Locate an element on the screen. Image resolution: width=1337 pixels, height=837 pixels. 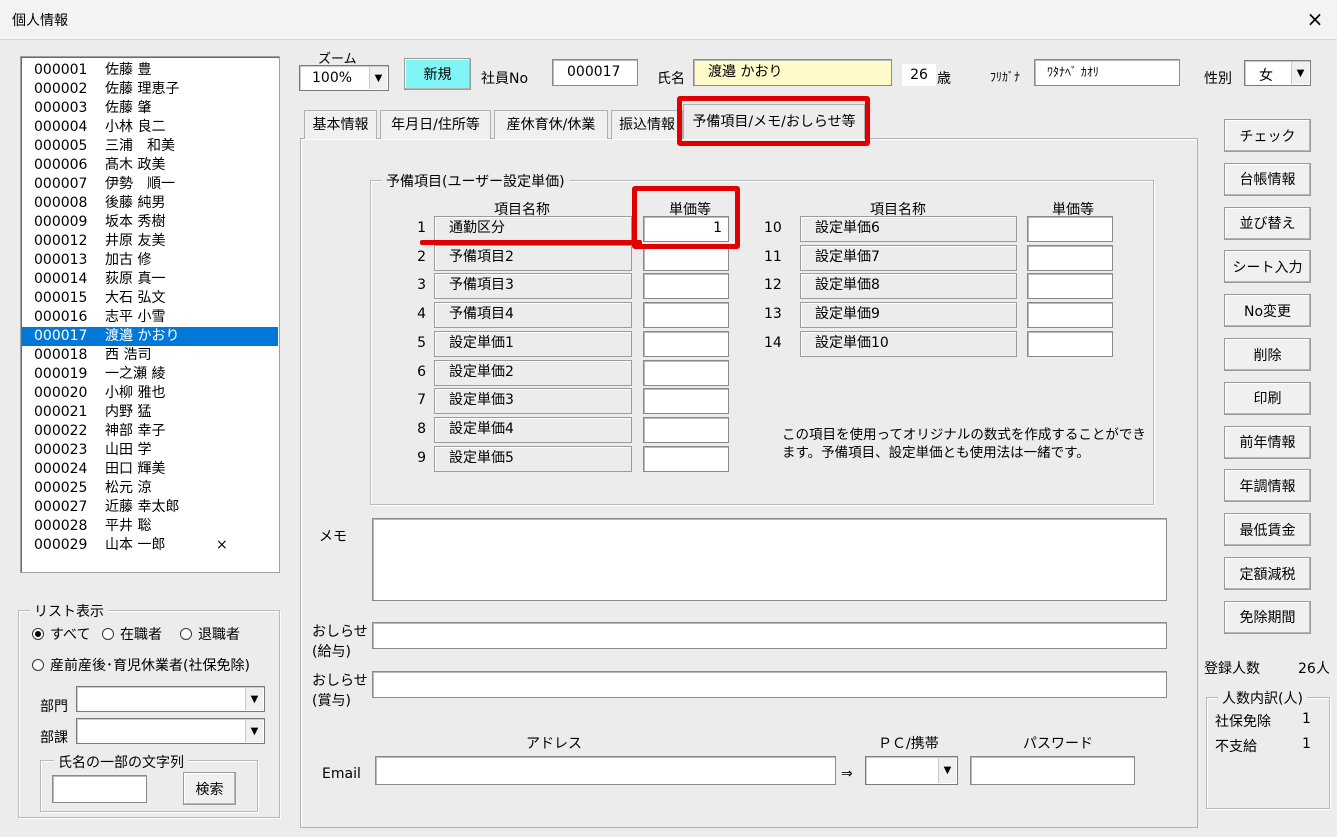
list-item: 000028 平井 聡 is located at coordinates (150, 526).